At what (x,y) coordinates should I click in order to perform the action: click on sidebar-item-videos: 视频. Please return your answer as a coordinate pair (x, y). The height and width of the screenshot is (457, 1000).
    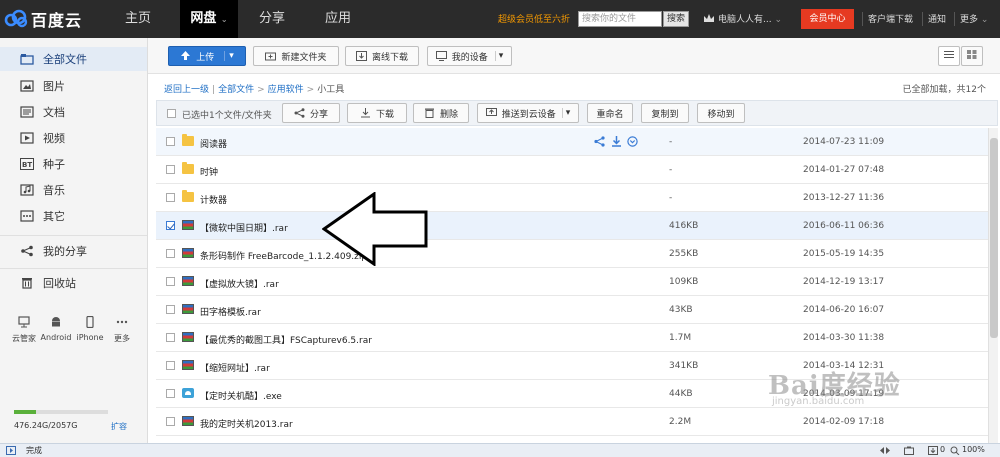
    Looking at the image, I should click on (73, 138).